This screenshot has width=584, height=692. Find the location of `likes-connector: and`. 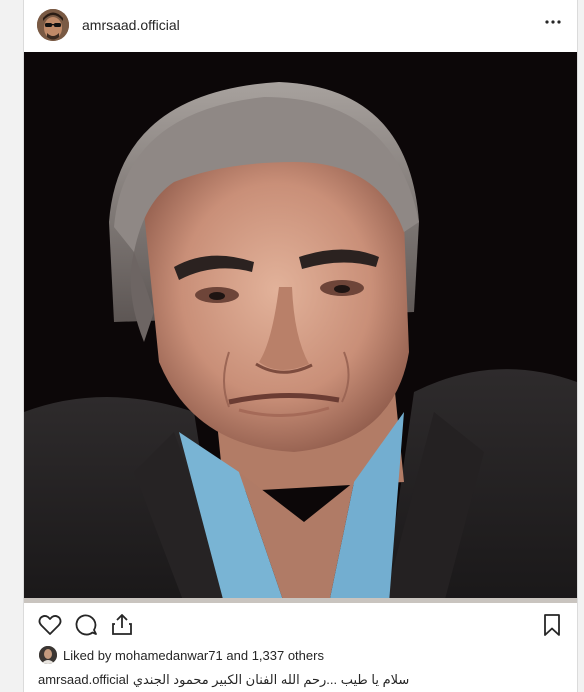

likes-connector: and is located at coordinates (237, 655).